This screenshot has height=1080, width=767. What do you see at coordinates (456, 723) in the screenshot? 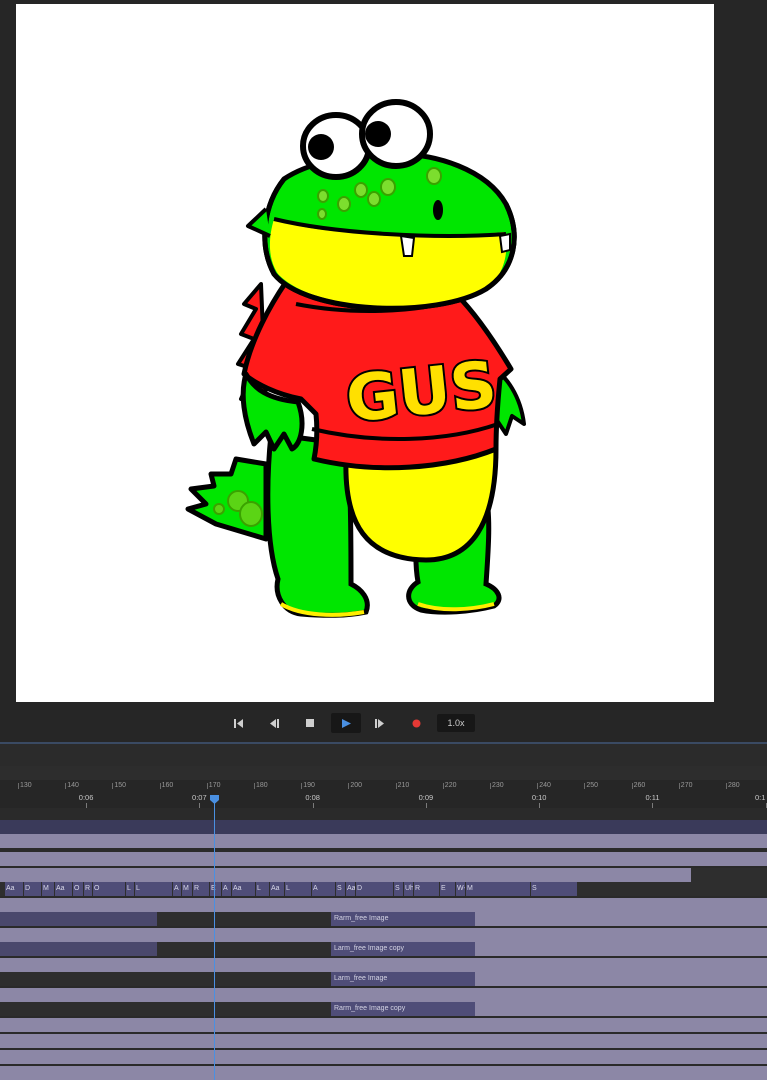
I see `playback-speed: 1.0x` at bounding box center [456, 723].